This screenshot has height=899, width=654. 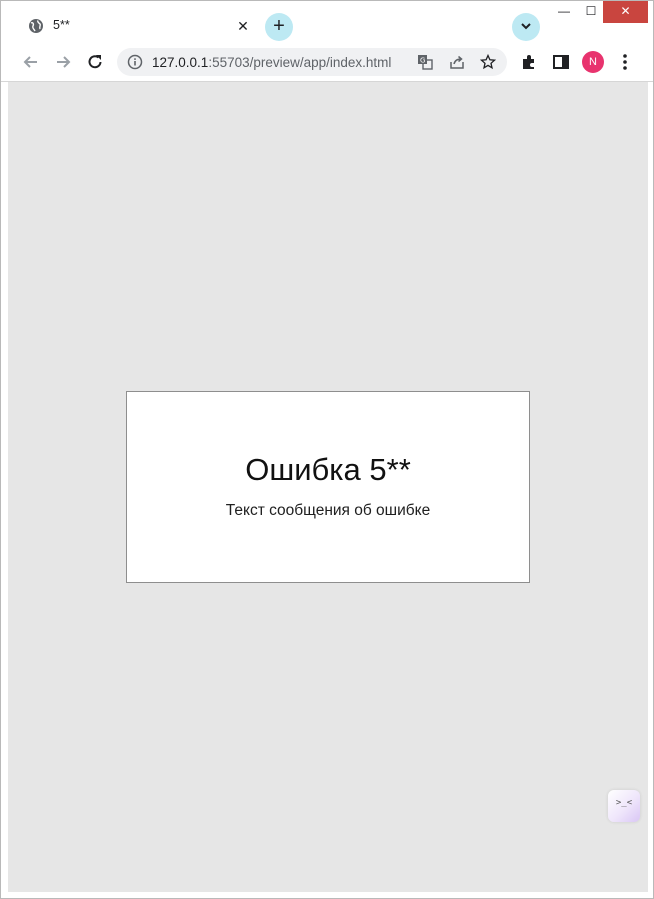 What do you see at coordinates (488, 62) in the screenshot?
I see `star-icon` at bounding box center [488, 62].